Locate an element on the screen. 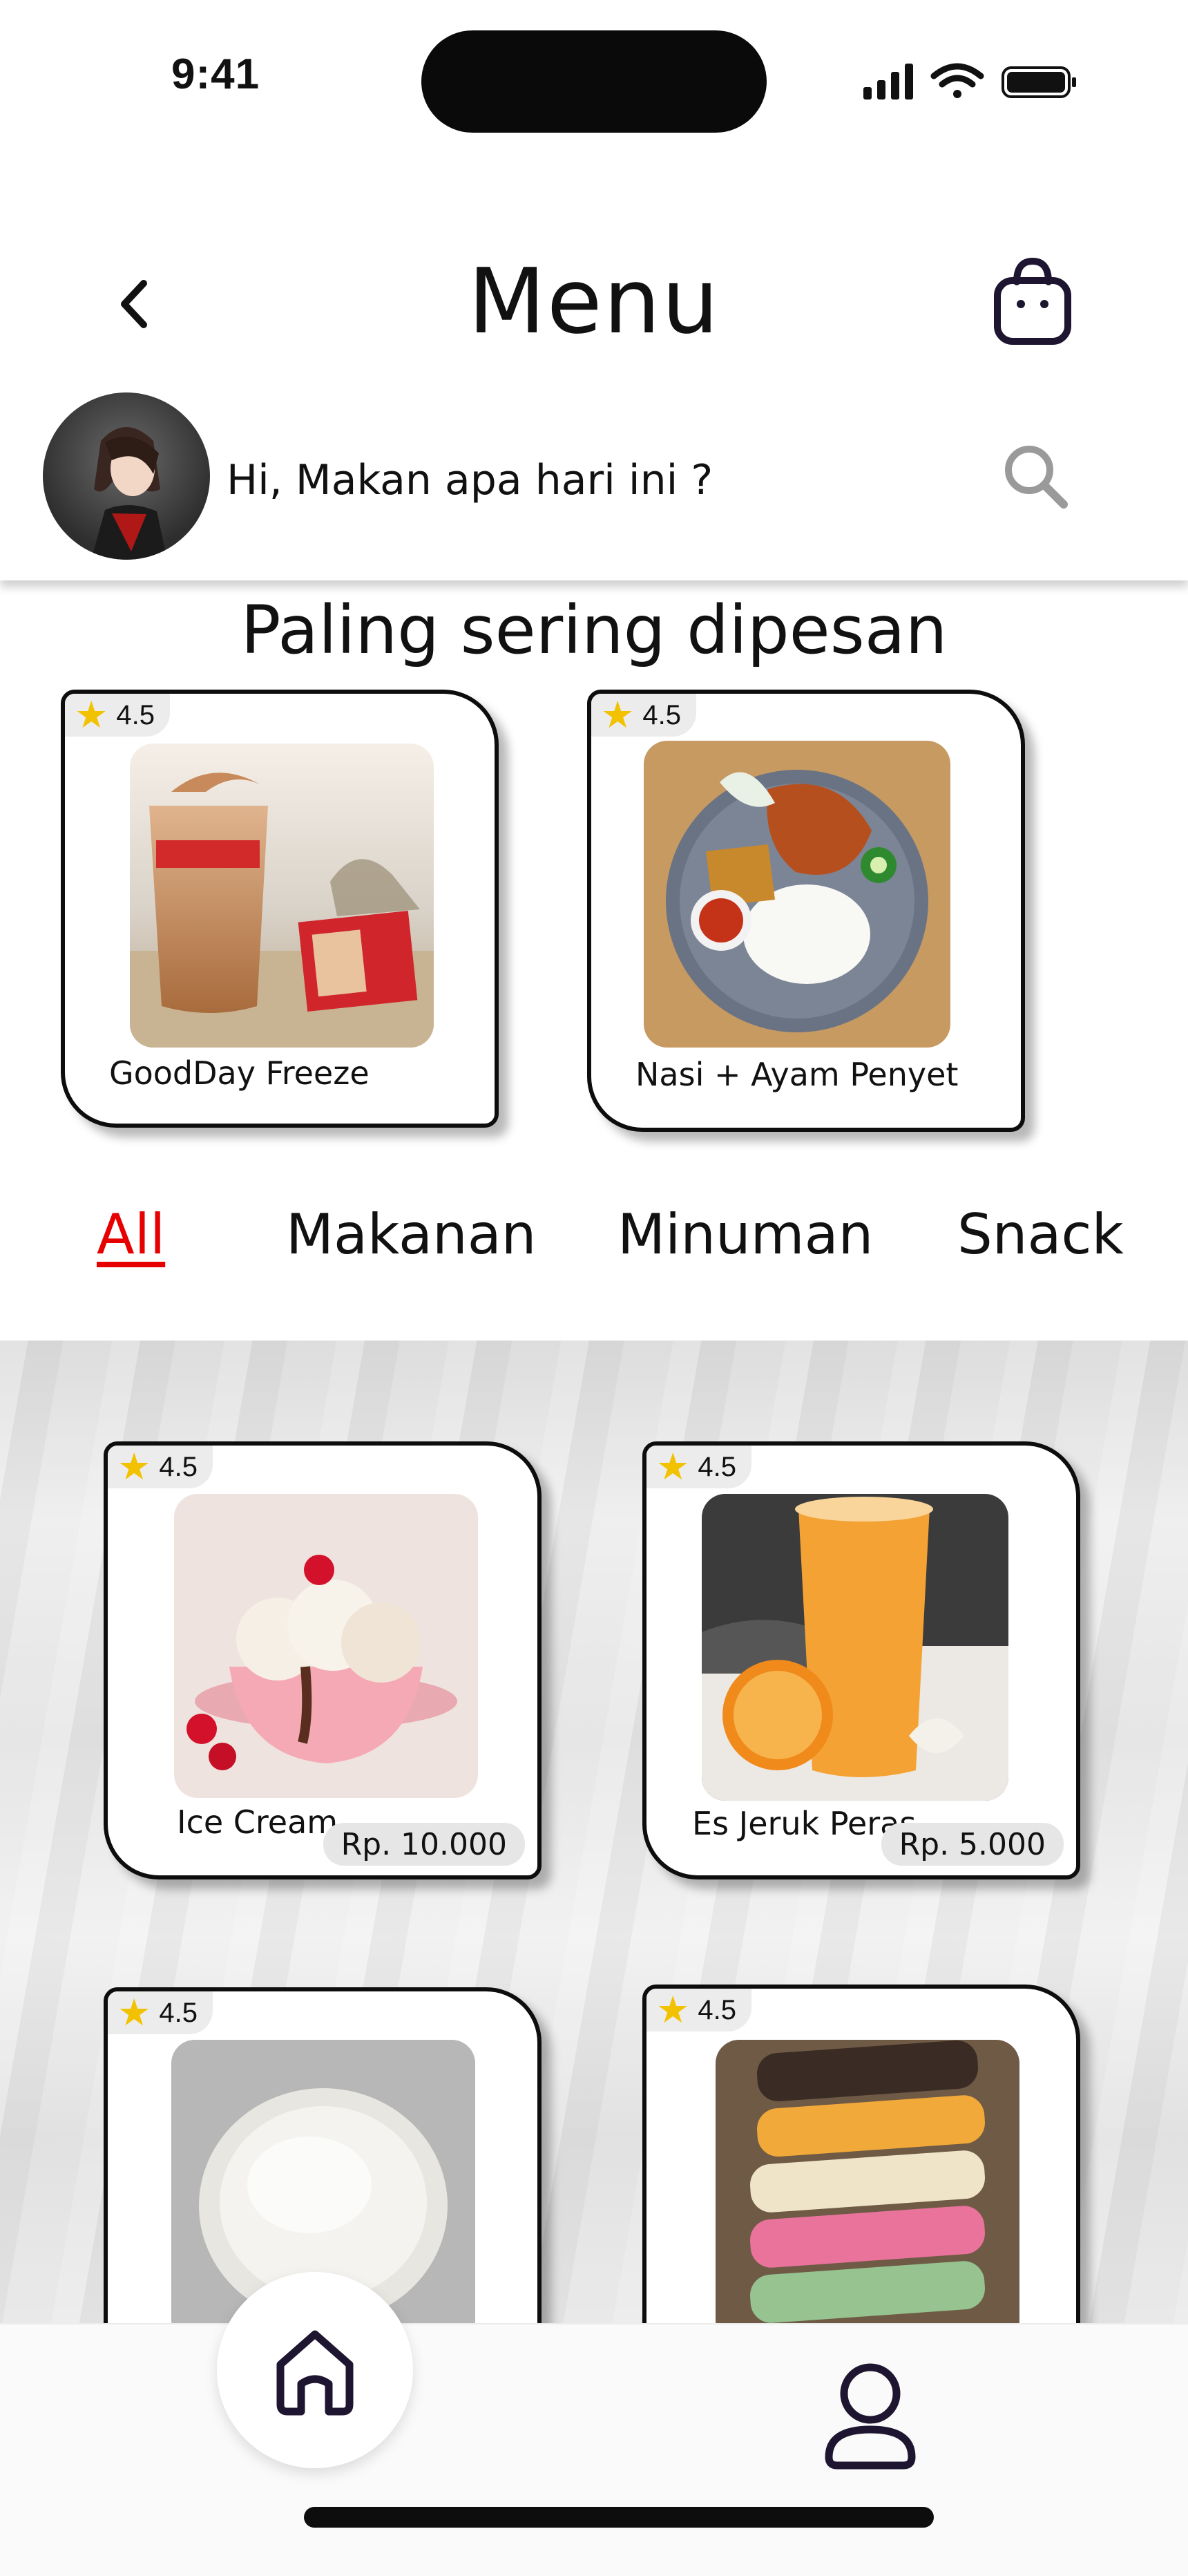  popular-card: ★ 4.5 Nasi + Ayam Penyet is located at coordinates (806, 911).